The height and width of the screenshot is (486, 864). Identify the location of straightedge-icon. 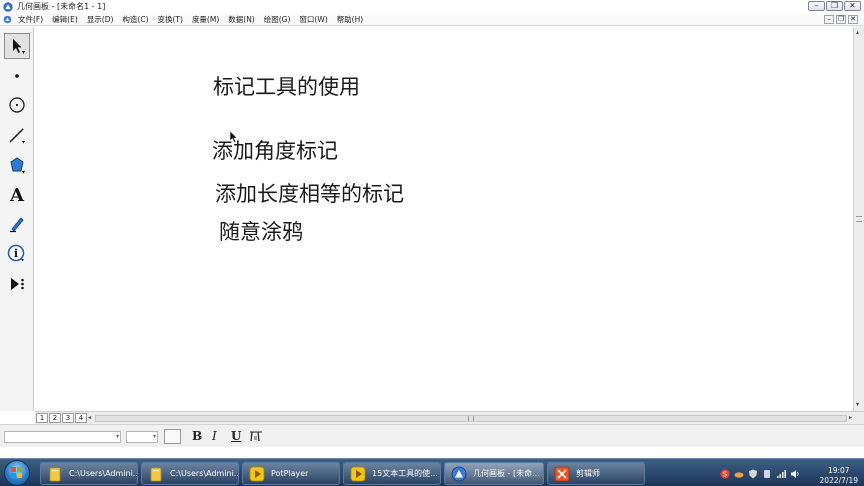
(17, 136).